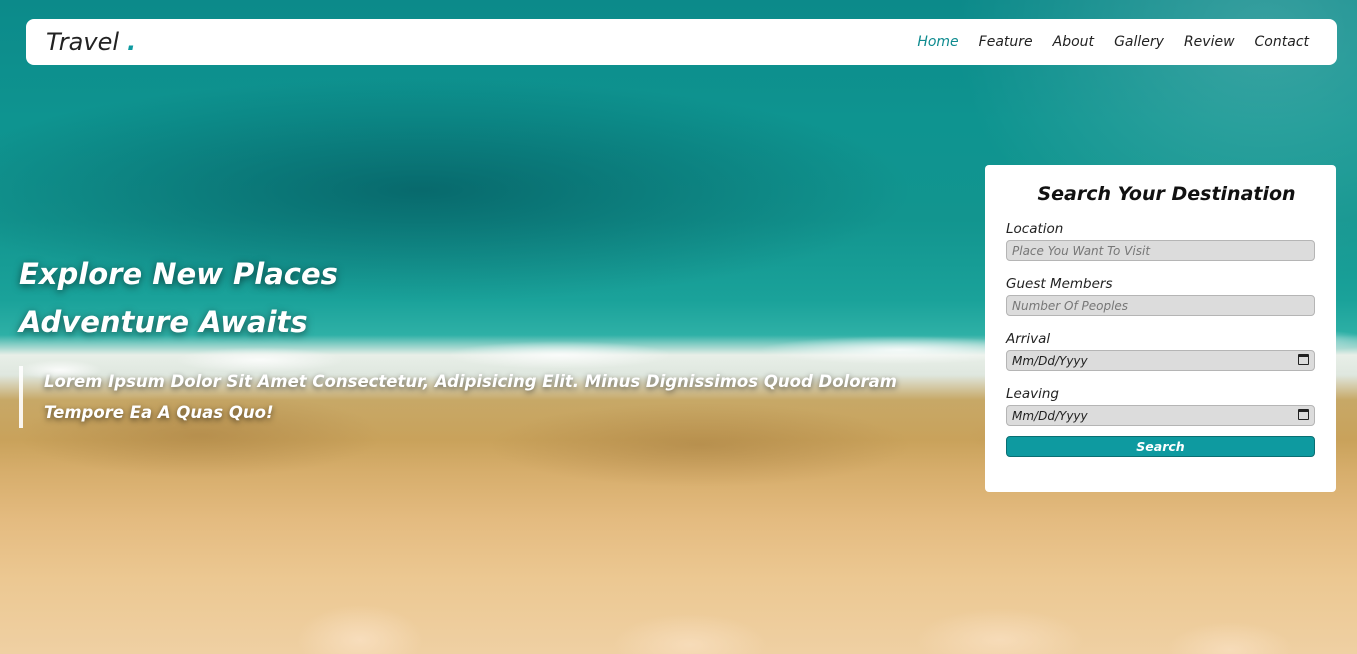  What do you see at coordinates (1282, 42) in the screenshot?
I see `nav-contact: Contact` at bounding box center [1282, 42].